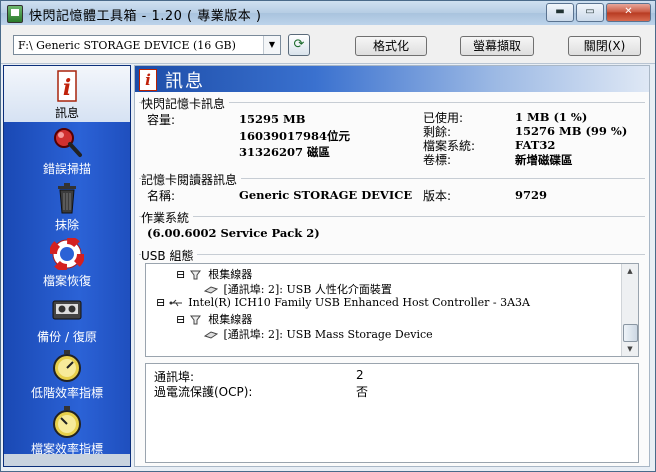 The image size is (656, 472). I want to click on usb-icon, so click(175, 303).